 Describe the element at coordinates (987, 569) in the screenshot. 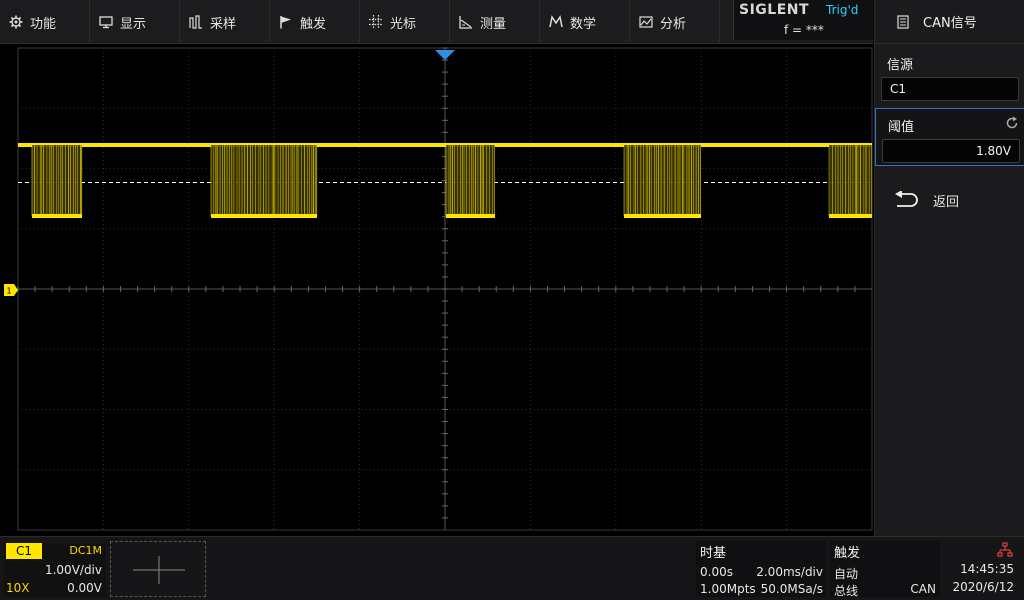

I see `clock-time: 14:45:35` at that location.